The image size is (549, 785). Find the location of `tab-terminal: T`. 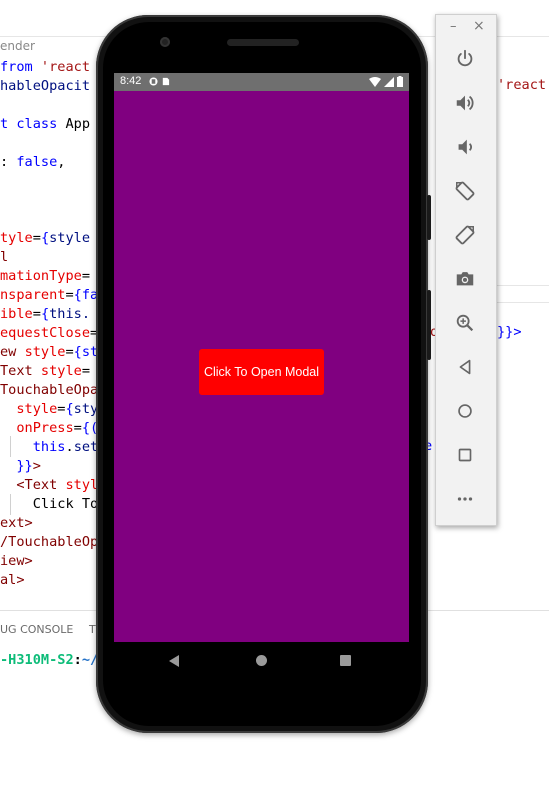

tab-terminal: T is located at coordinates (92, 629).